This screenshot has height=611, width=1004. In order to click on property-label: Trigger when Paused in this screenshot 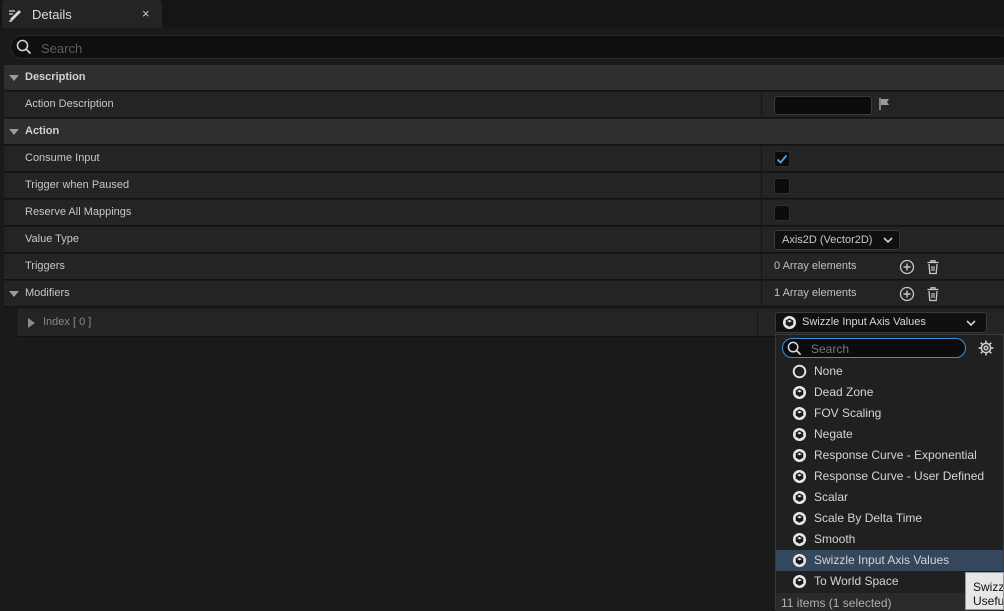, I will do `click(77, 185)`.